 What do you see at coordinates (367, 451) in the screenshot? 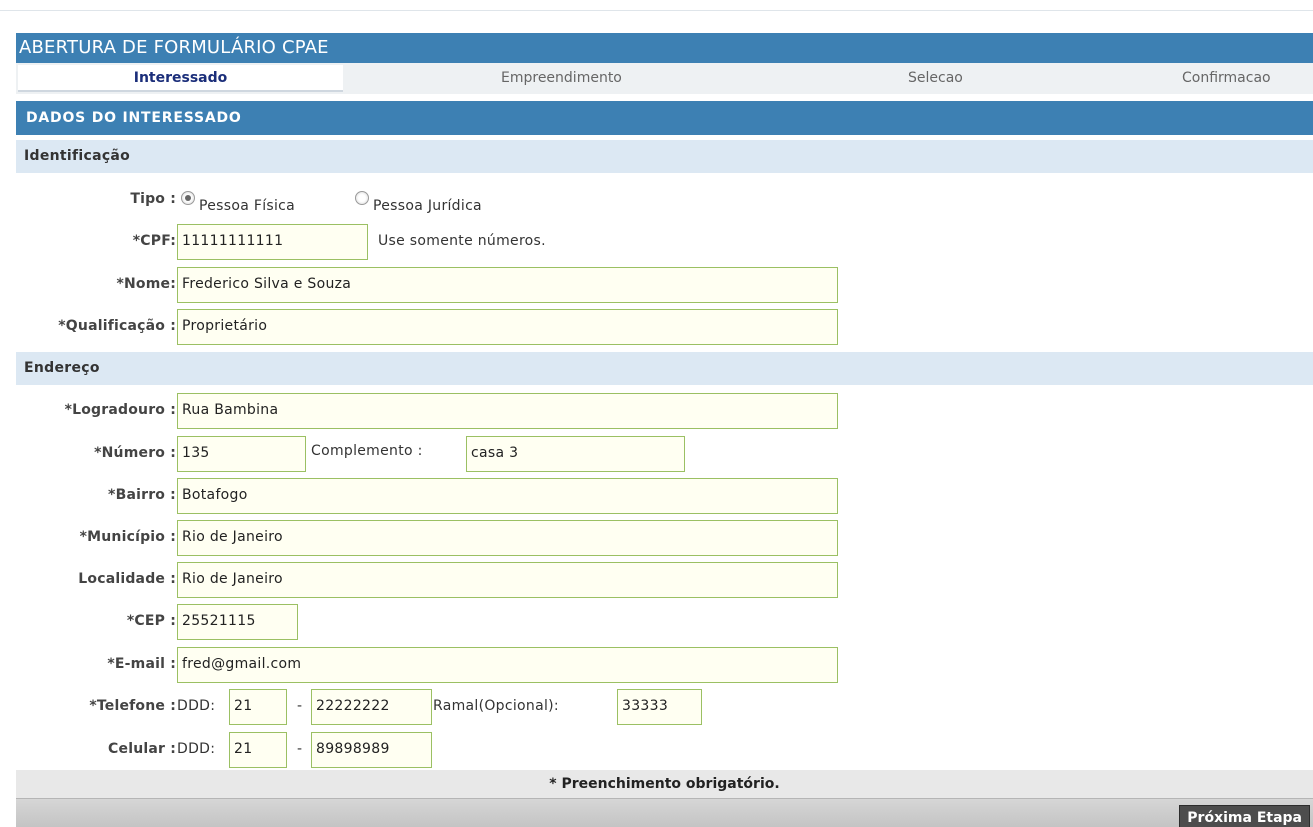
I see `complemento-label: Complemento :` at bounding box center [367, 451].